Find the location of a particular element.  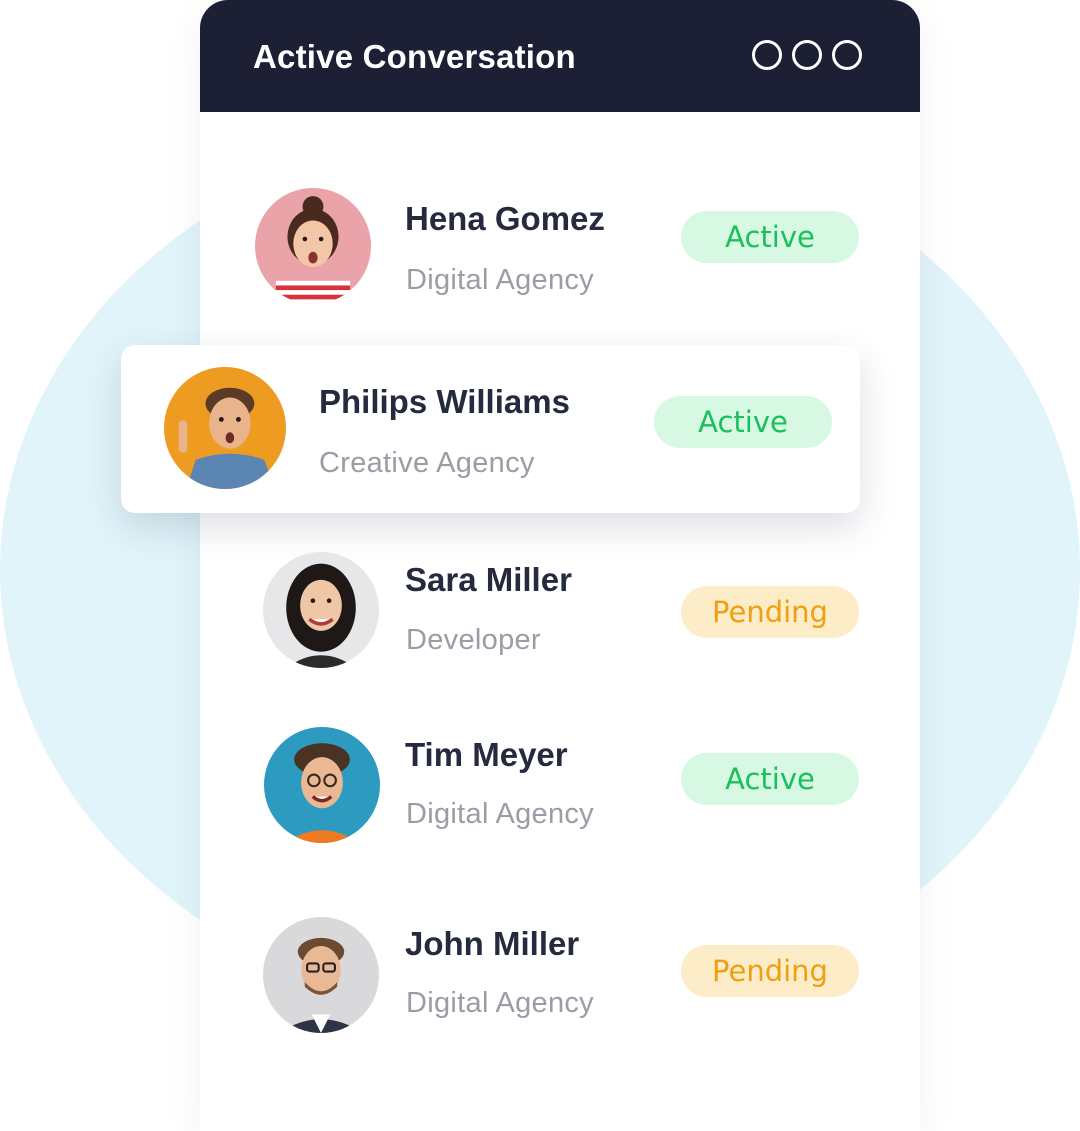

contact-row: Hena Gomez Digital Agency Active is located at coordinates (560, 245).